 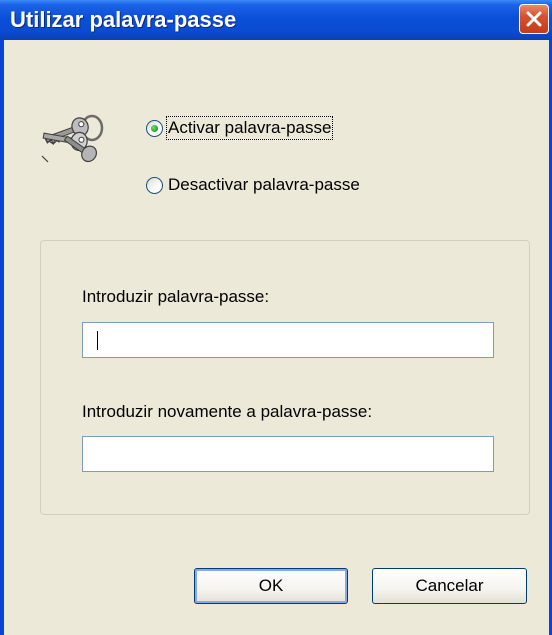 I want to click on password-input, so click(x=288, y=340).